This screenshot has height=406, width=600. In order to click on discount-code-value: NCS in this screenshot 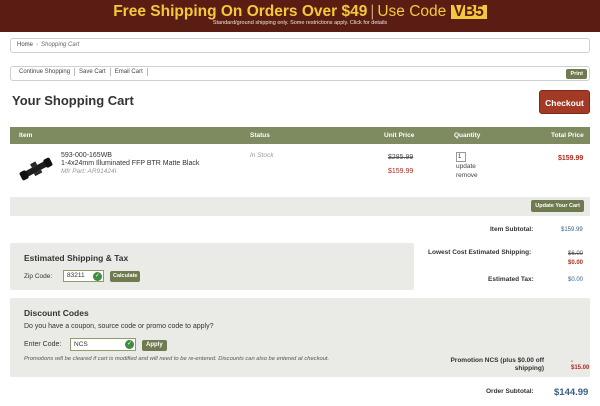, I will do `click(81, 344)`.